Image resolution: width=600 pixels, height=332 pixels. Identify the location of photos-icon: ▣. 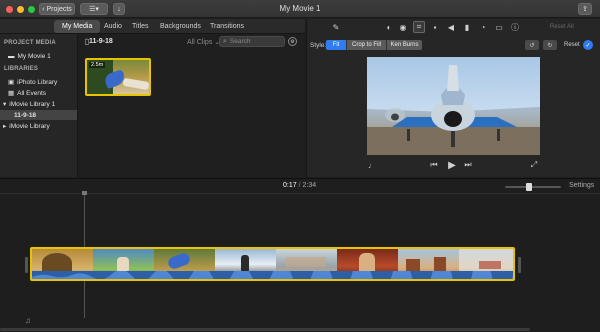
(11, 82).